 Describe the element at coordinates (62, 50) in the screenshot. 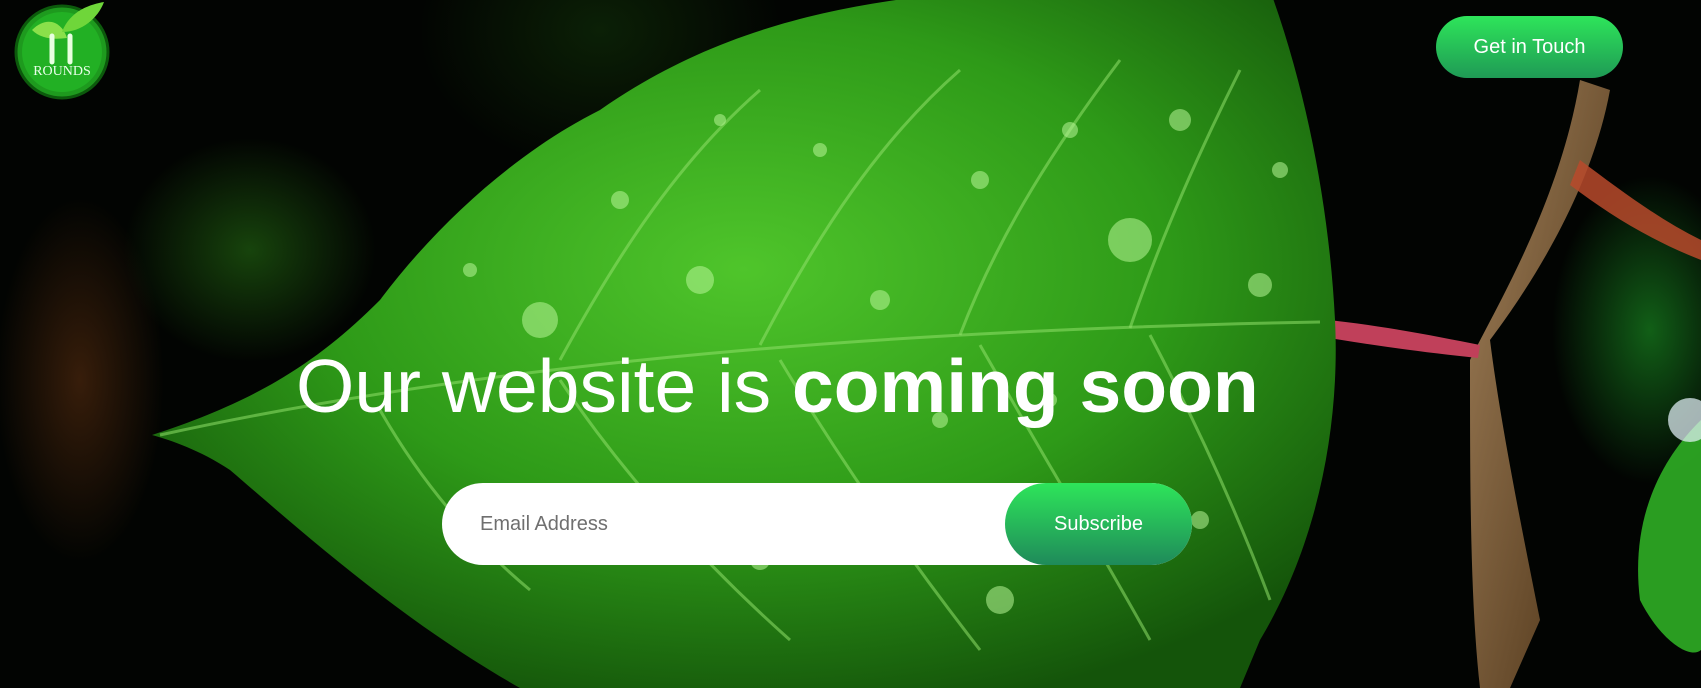

I see `leaf-logo-icon: ROUNDS` at that location.